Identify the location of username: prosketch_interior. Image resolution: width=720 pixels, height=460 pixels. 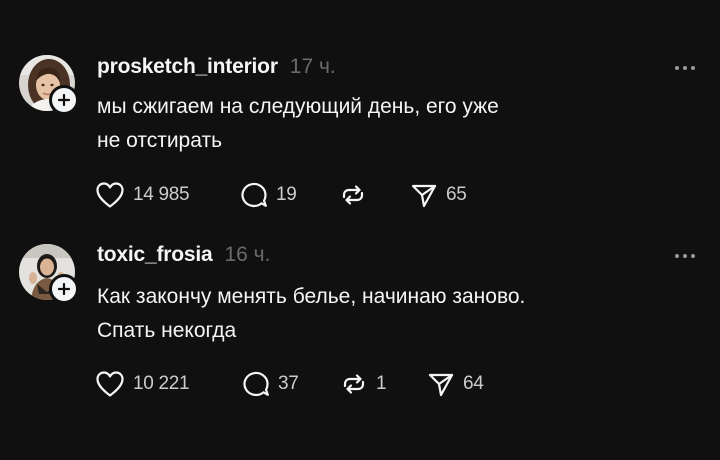
(187, 67).